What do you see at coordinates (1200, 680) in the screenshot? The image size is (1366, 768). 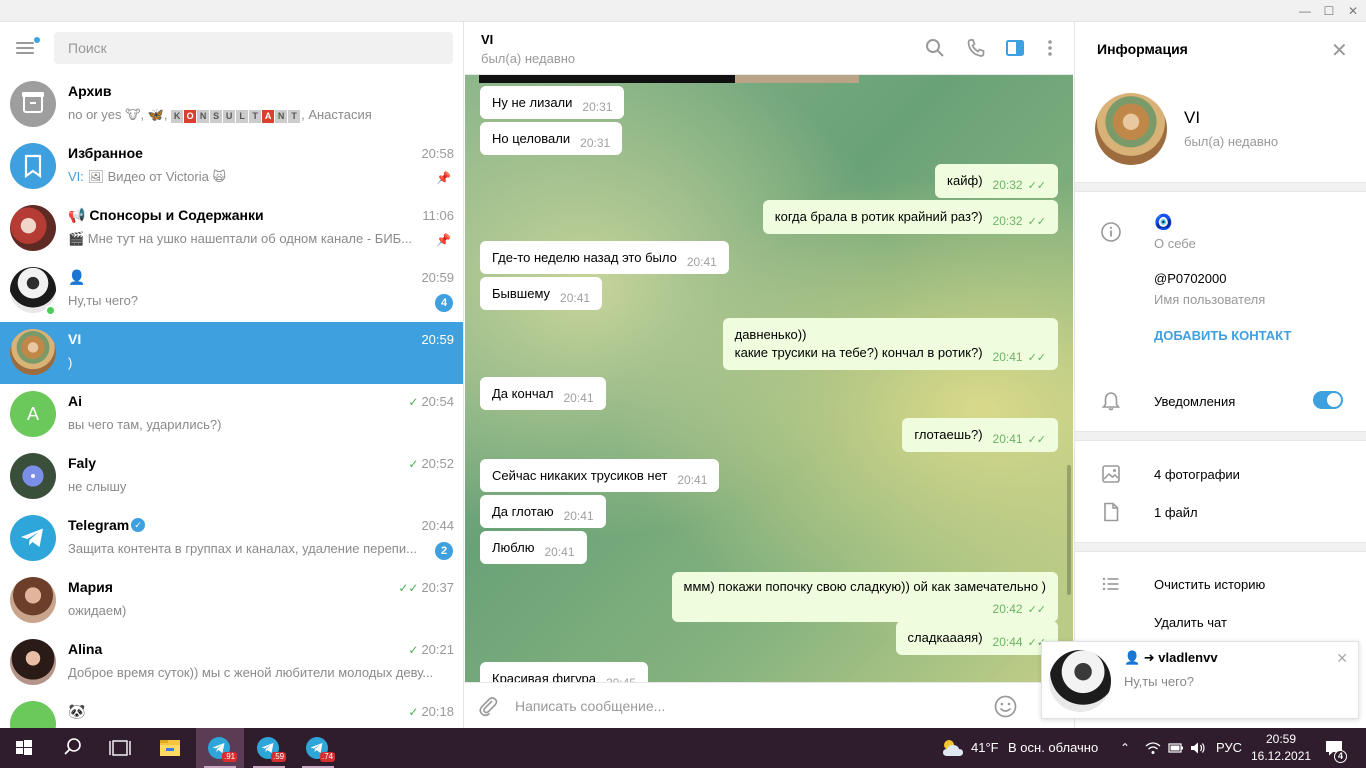 I see `toast-notification: 👤 ➜ vladlenvv Ну,ты чего? ✕` at bounding box center [1200, 680].